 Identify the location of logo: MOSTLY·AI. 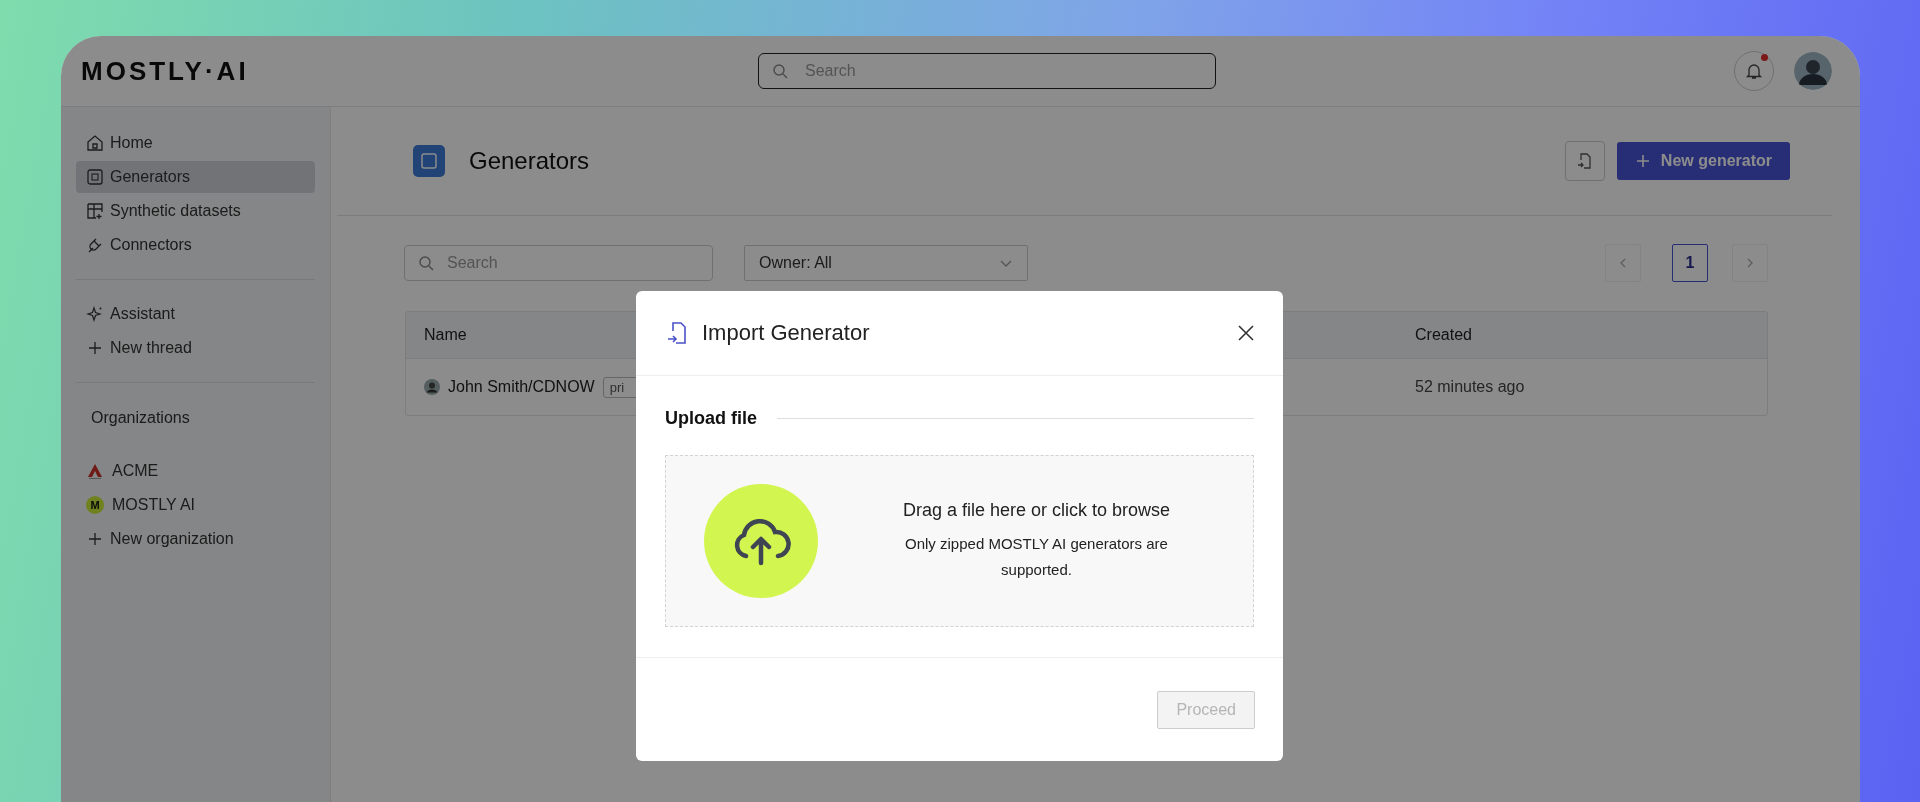
(165, 71).